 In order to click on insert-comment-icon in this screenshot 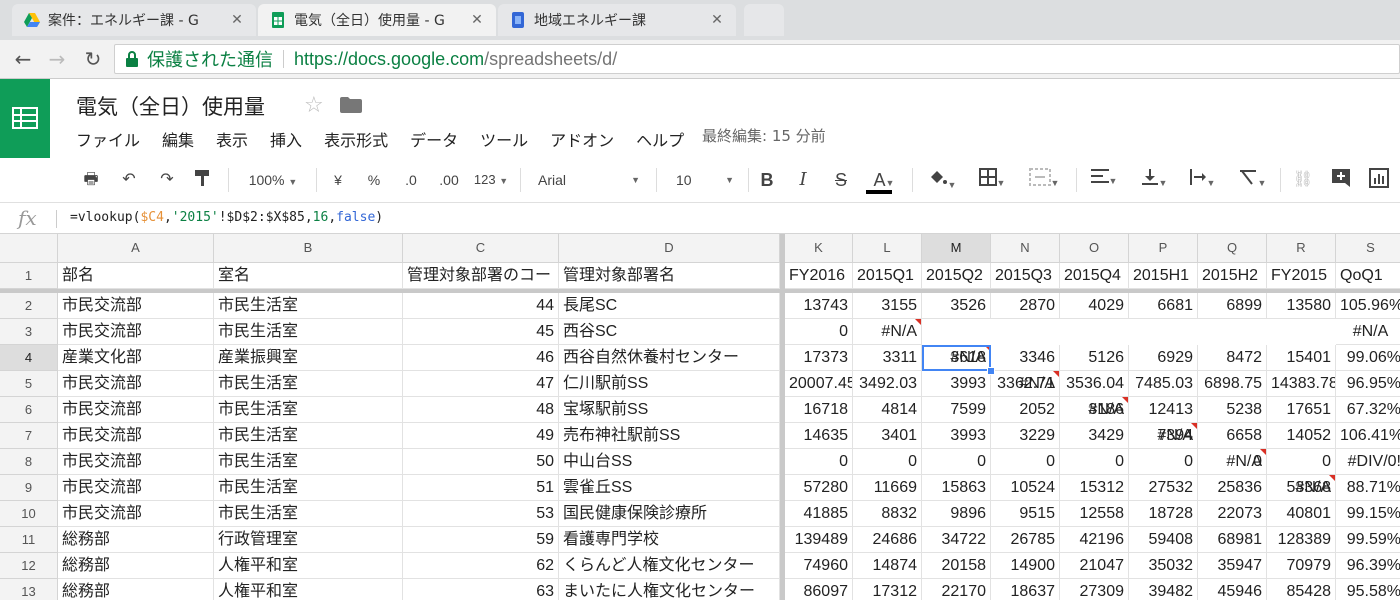, I will do `click(1341, 180)`.